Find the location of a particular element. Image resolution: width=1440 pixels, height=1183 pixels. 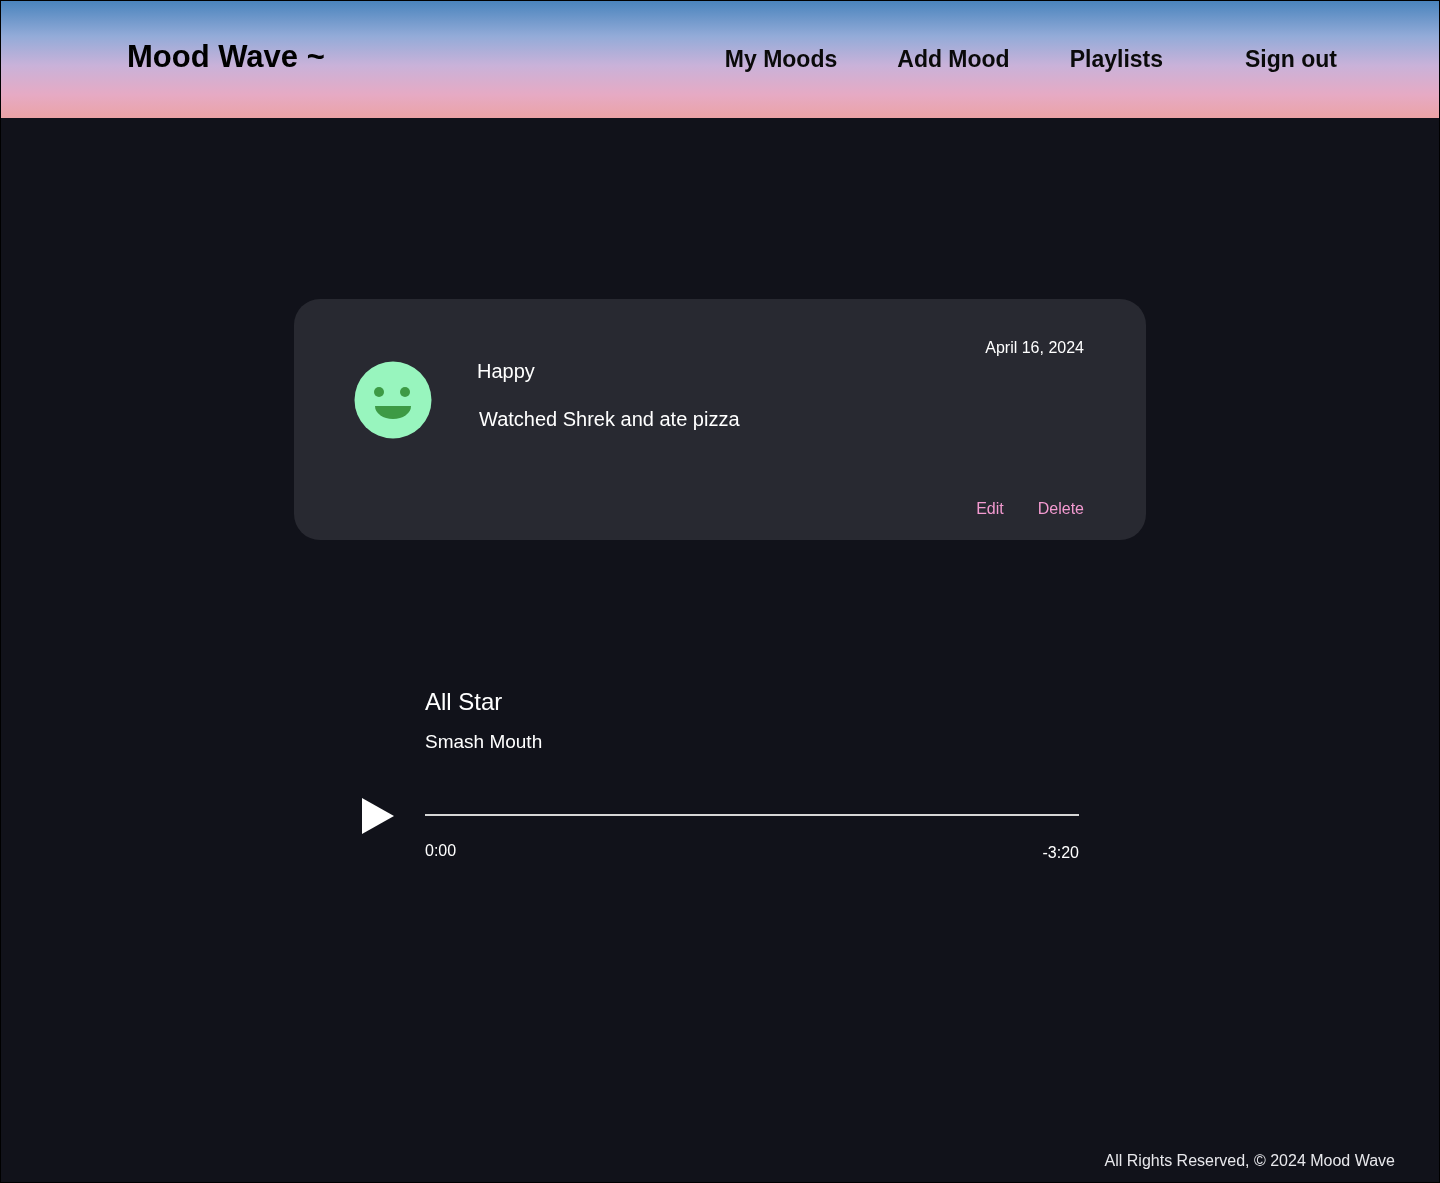

nav-link: My Moods is located at coordinates (781, 59).